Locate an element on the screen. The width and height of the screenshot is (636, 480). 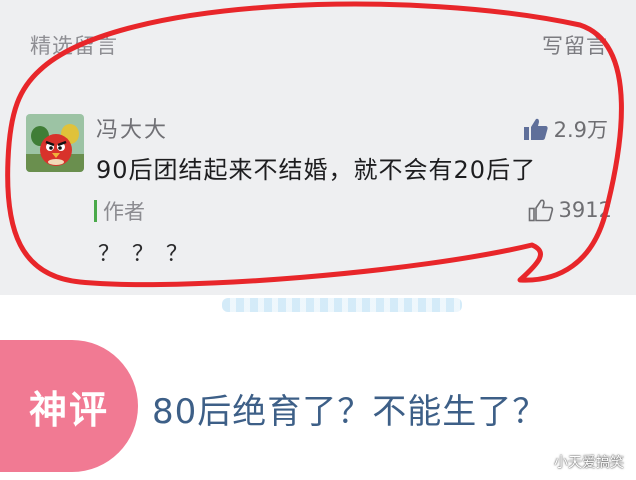
author-reply-header: 作者 is located at coordinates (119, 211).